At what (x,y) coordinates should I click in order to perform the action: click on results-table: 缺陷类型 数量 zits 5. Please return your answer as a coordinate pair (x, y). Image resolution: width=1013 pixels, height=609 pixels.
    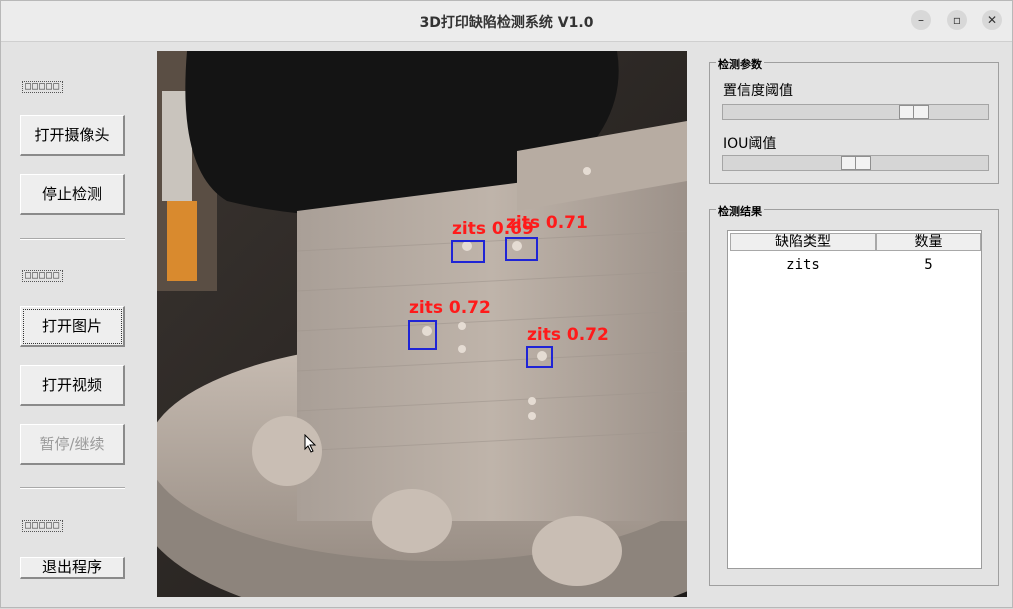
    Looking at the image, I should click on (854, 399).